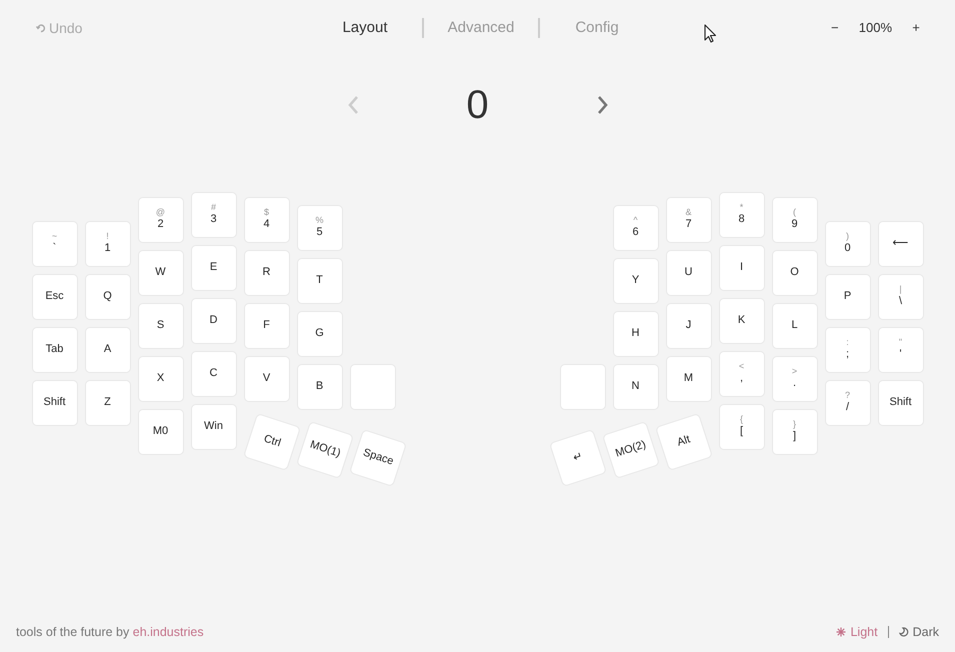 The image size is (955, 652). I want to click on thumb-key: Space, so click(377, 458).